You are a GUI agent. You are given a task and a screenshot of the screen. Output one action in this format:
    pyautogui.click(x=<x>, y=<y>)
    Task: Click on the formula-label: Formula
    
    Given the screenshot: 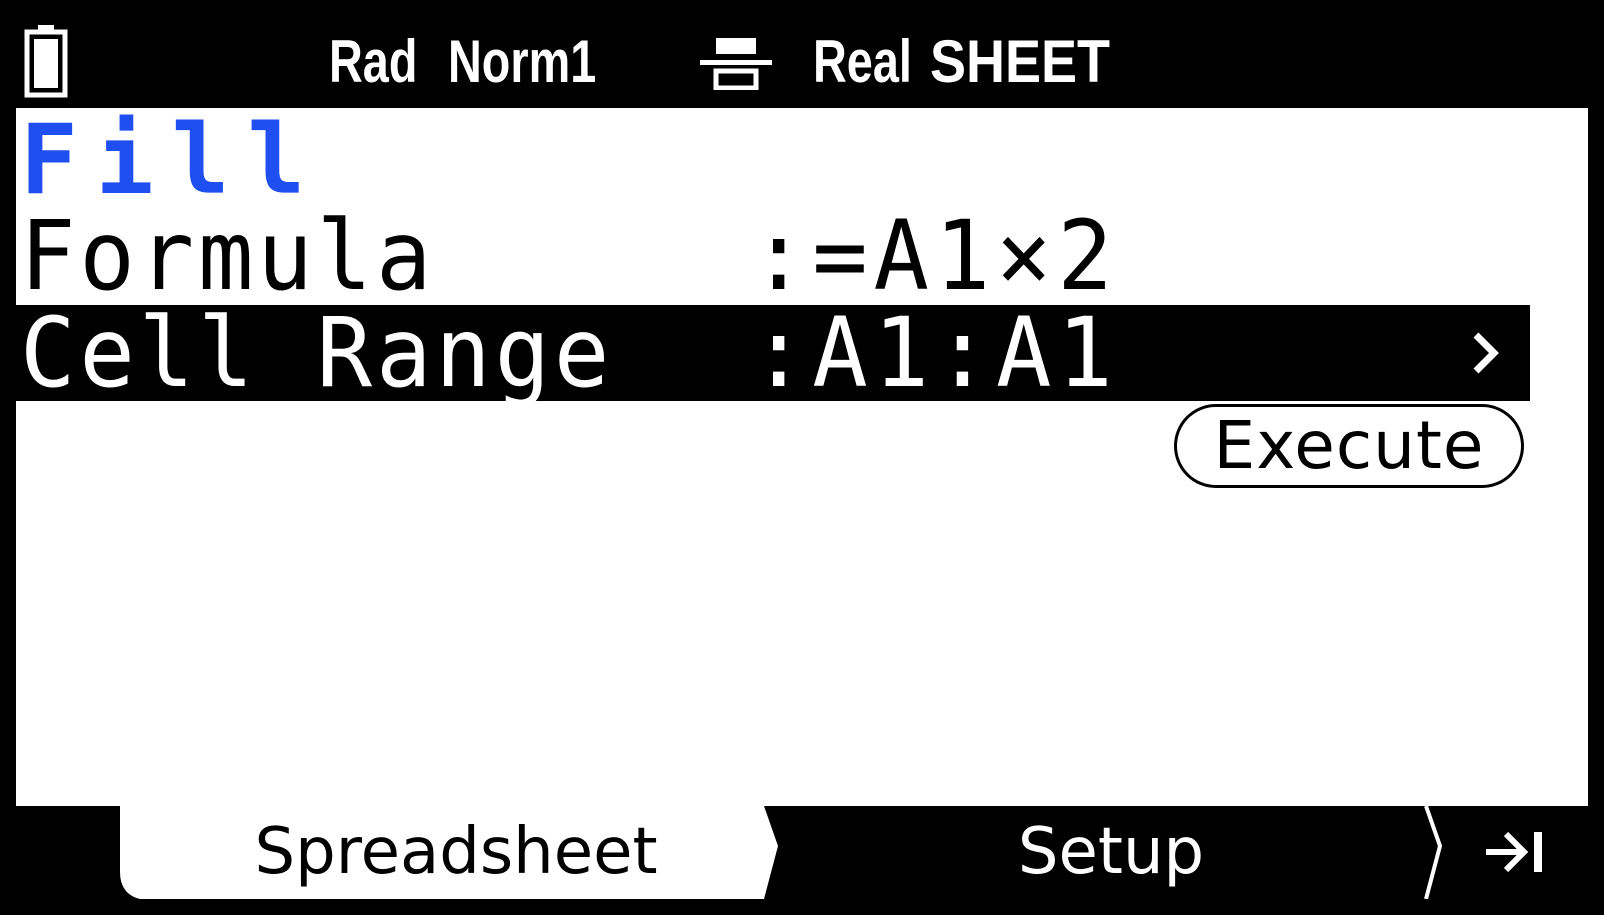 What is the action you would take?
    pyautogui.click(x=228, y=256)
    